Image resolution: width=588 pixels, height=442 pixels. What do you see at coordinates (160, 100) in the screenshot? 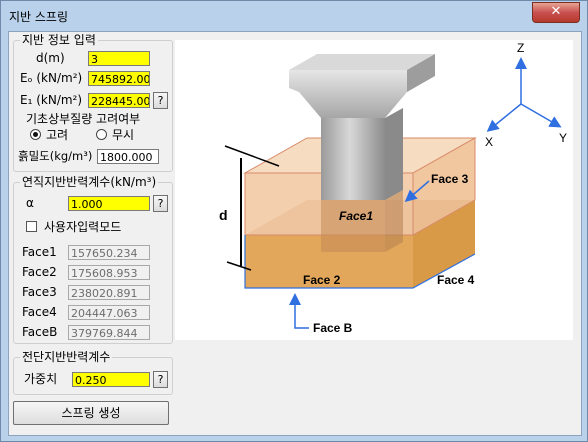
I see `e1-help-button: ?` at bounding box center [160, 100].